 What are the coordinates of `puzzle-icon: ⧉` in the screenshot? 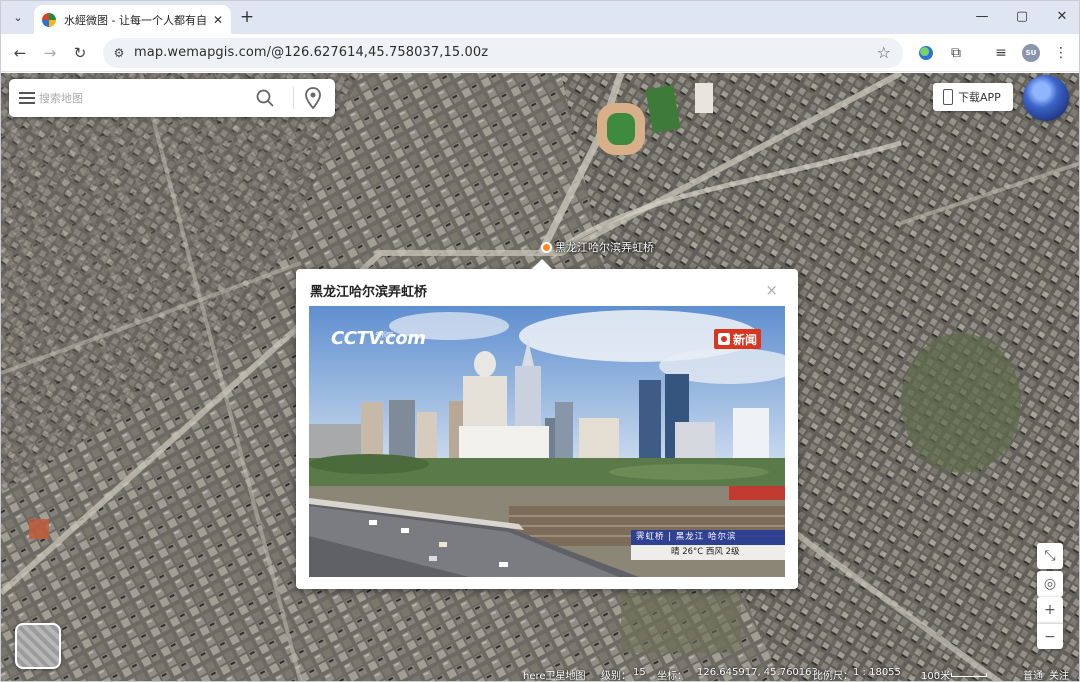 It's located at (956, 53).